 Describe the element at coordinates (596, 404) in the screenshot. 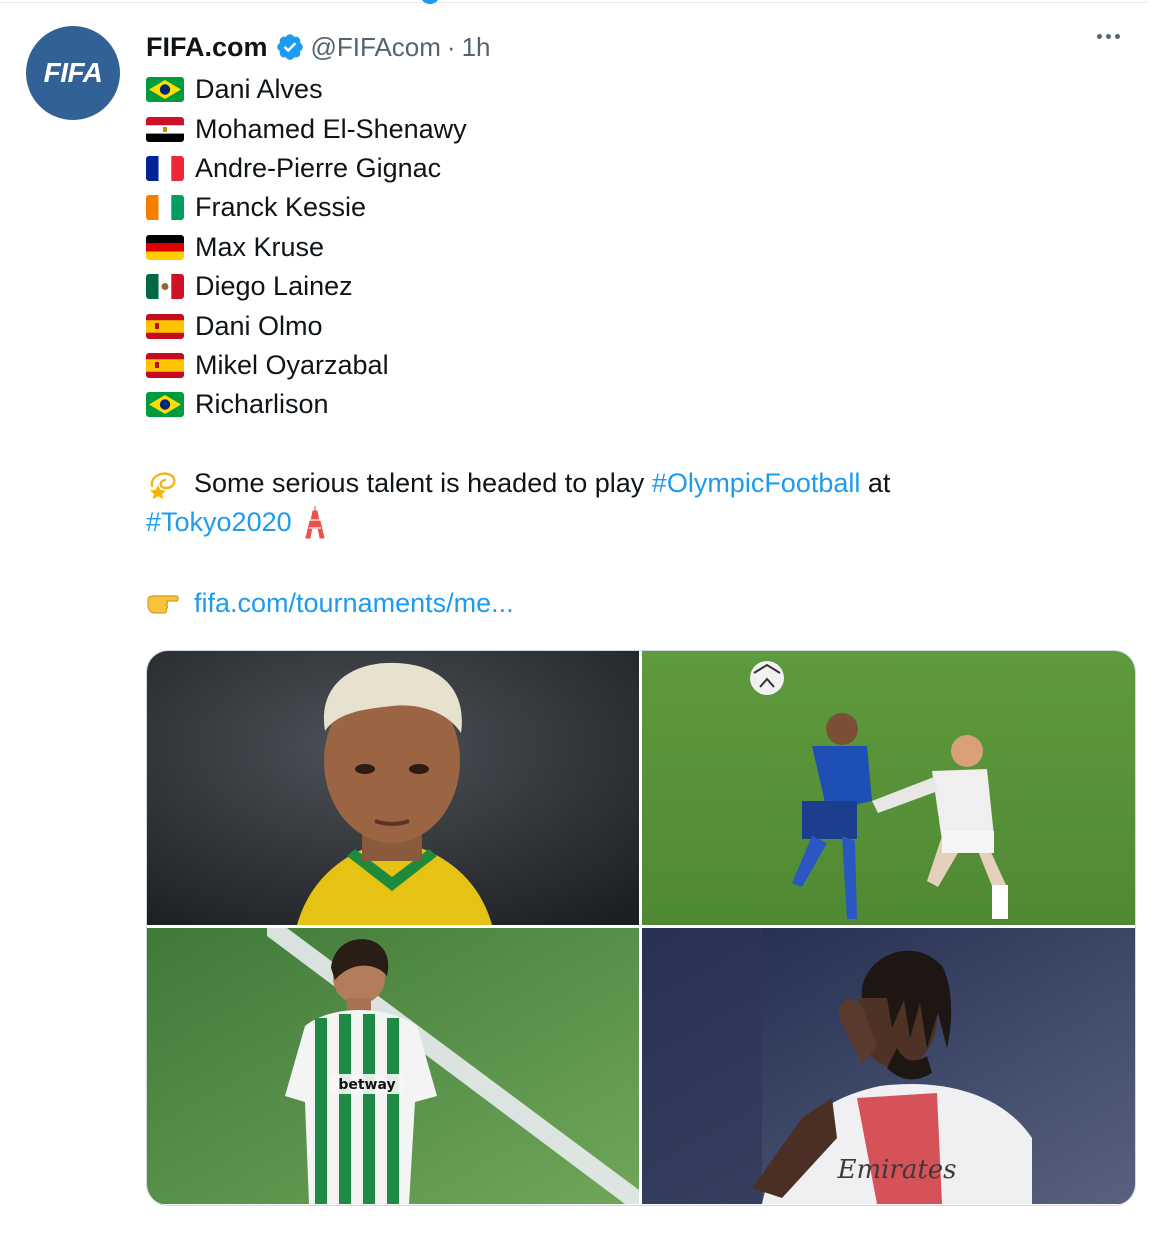

I see `list-item: Richarlison` at that location.